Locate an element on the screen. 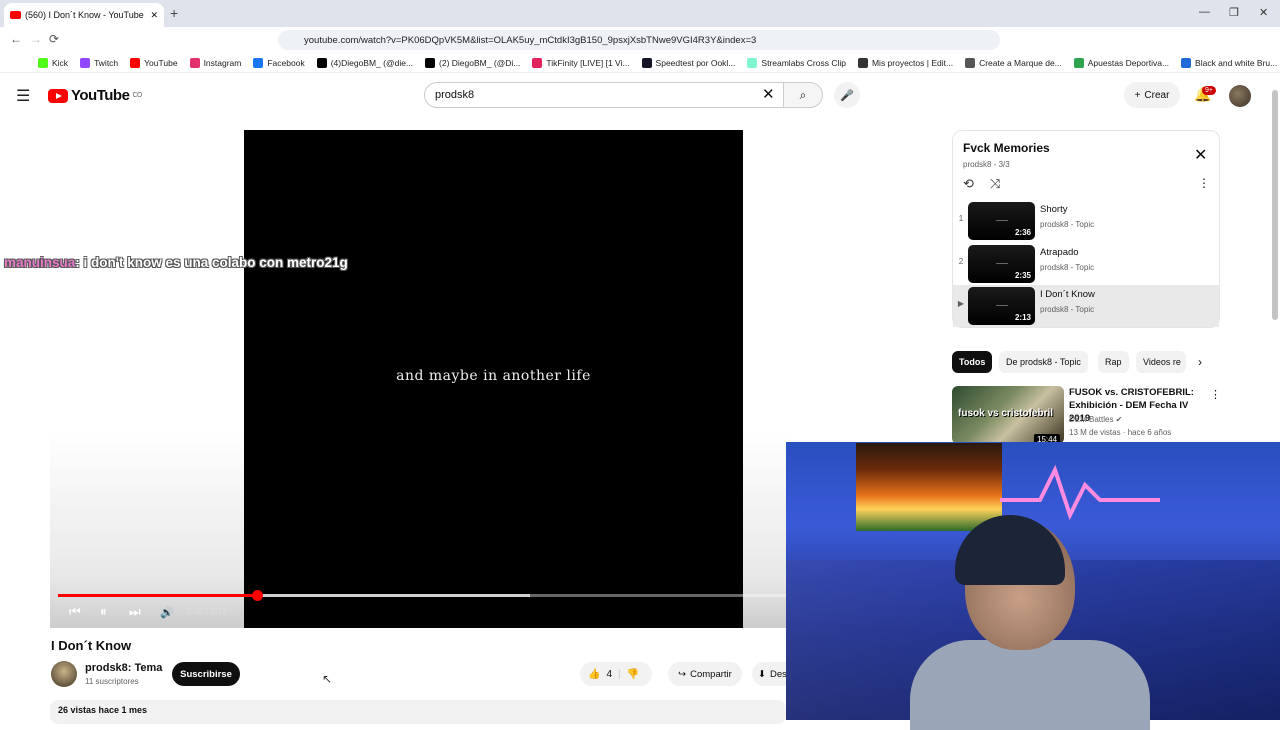  playlist-title: Fvck Memories is located at coordinates (1006, 148).